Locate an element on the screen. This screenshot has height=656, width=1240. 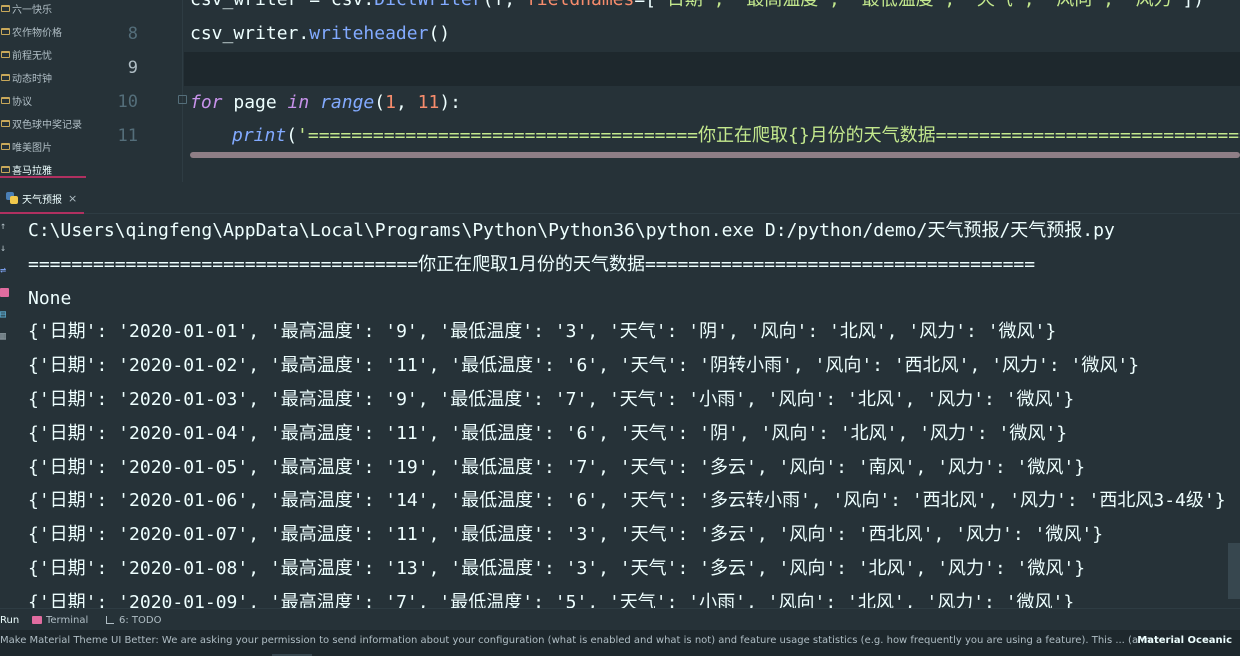
line-number: 10 is located at coordinates (127, 102).